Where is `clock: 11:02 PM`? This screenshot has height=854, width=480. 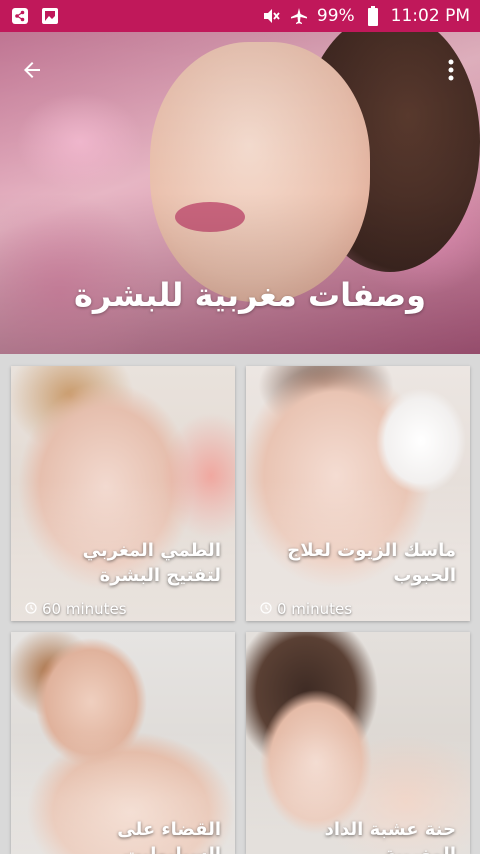 clock: 11:02 PM is located at coordinates (430, 16).